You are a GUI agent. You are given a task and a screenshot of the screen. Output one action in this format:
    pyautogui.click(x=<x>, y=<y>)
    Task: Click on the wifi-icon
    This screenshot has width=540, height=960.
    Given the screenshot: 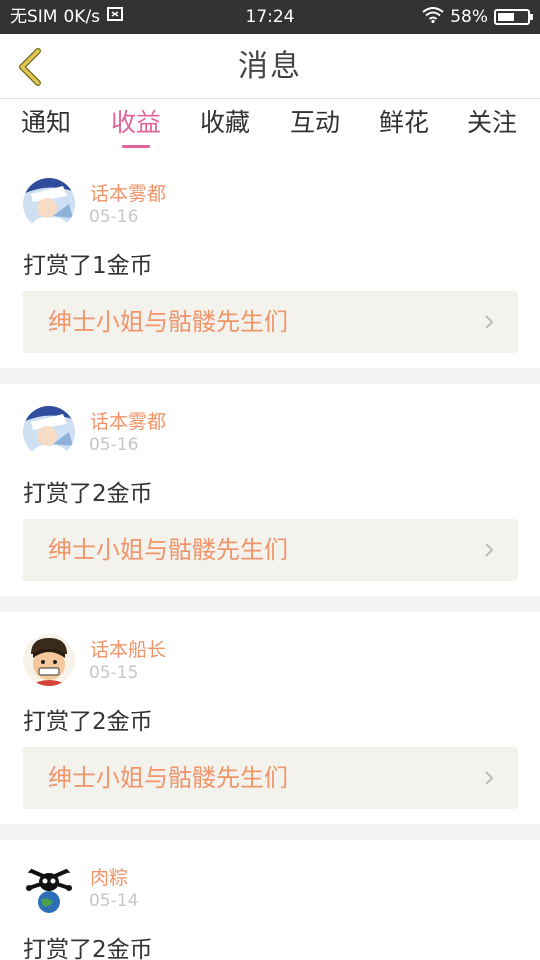 What is the action you would take?
    pyautogui.click(x=433, y=17)
    